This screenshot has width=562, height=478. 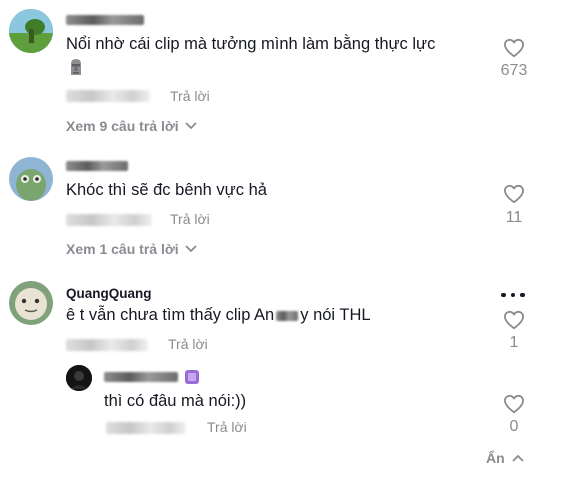 I want to click on hide-replies-button: Ẩn, so click(x=505, y=458).